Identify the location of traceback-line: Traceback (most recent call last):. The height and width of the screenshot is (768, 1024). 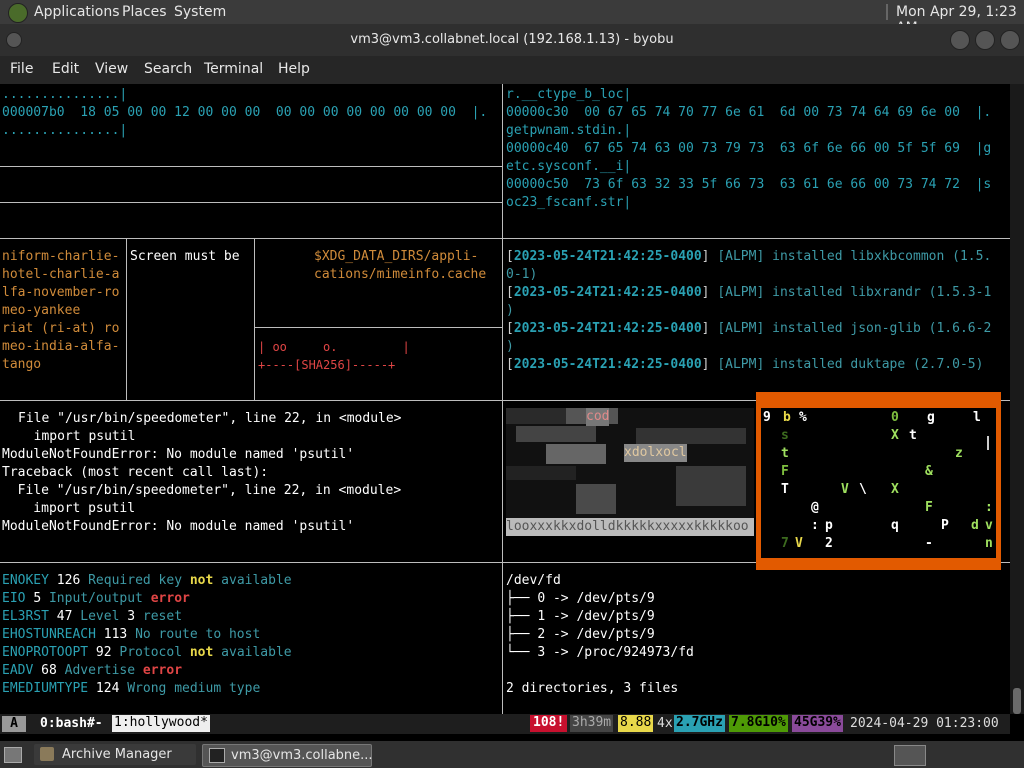
(135, 472).